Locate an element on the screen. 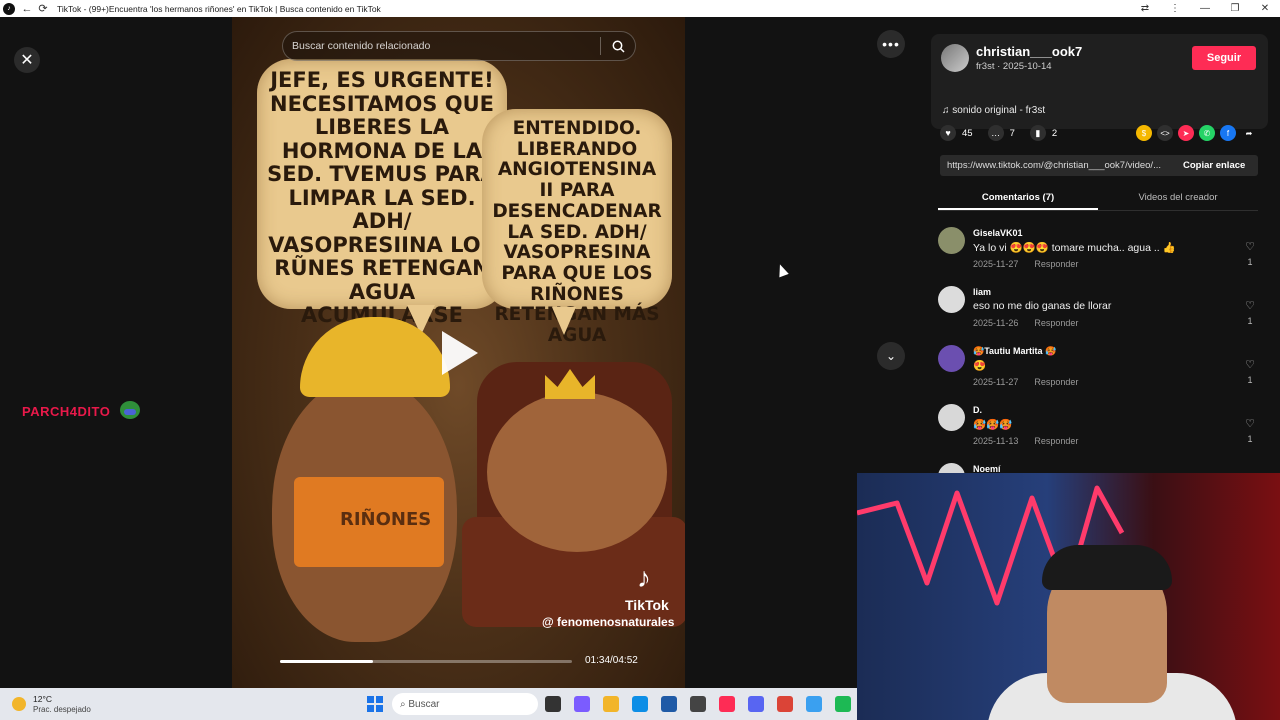  comment-meta: 2025-11-26 Responder is located at coordinates (1033, 323).